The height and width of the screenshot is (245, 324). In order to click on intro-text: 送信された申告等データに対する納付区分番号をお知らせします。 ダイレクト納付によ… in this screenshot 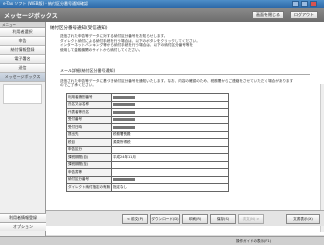, I will do `click(130, 43)`.